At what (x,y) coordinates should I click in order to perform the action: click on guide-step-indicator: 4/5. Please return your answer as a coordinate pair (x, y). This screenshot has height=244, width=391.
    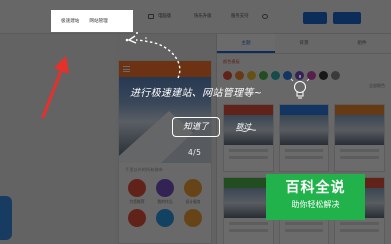
    Looking at the image, I should click on (195, 152).